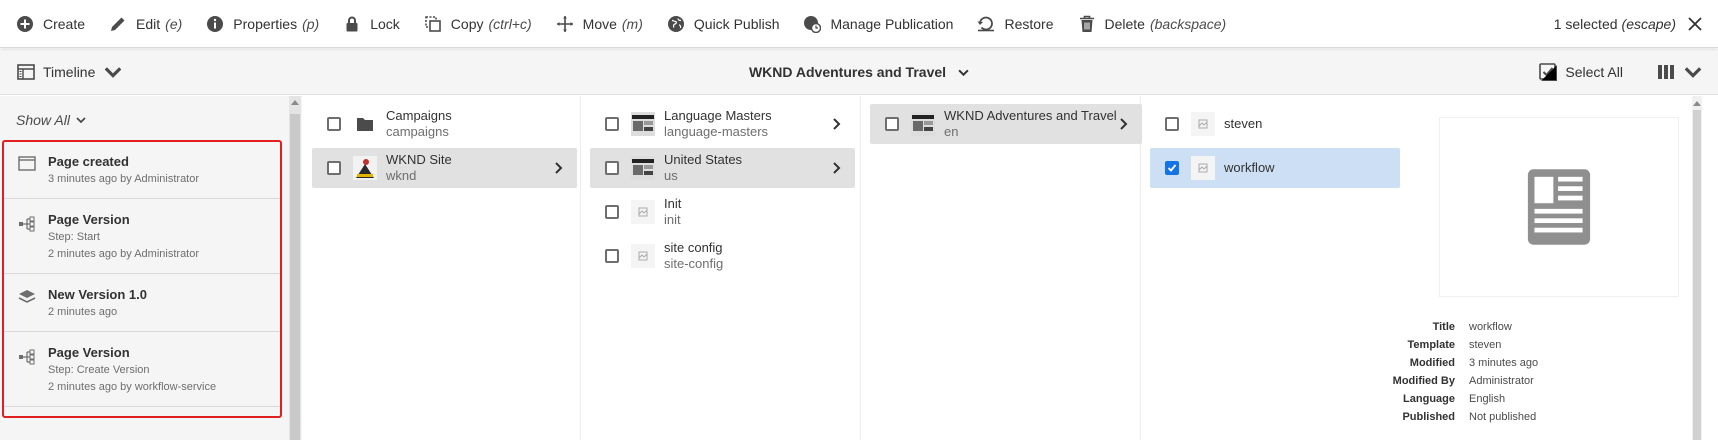  I want to click on move-shortcut: (m), so click(632, 23).